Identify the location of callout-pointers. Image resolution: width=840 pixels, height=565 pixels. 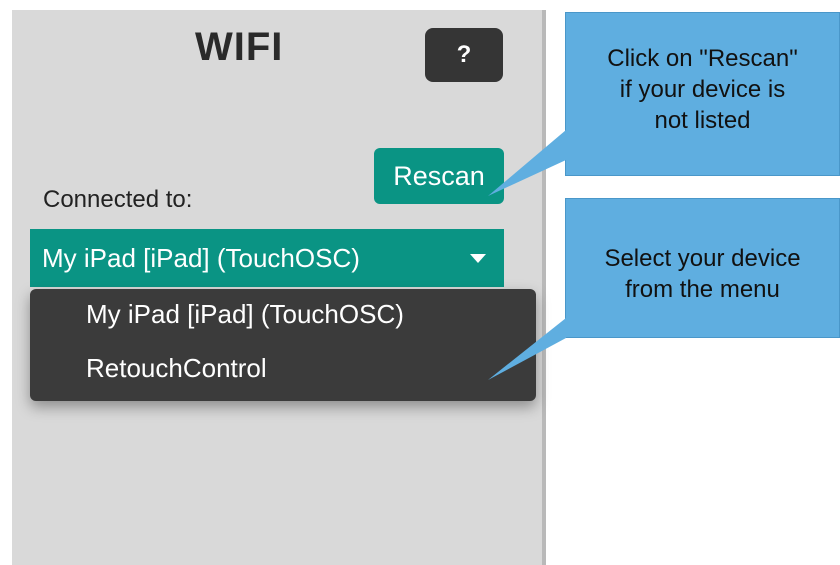
(527, 255).